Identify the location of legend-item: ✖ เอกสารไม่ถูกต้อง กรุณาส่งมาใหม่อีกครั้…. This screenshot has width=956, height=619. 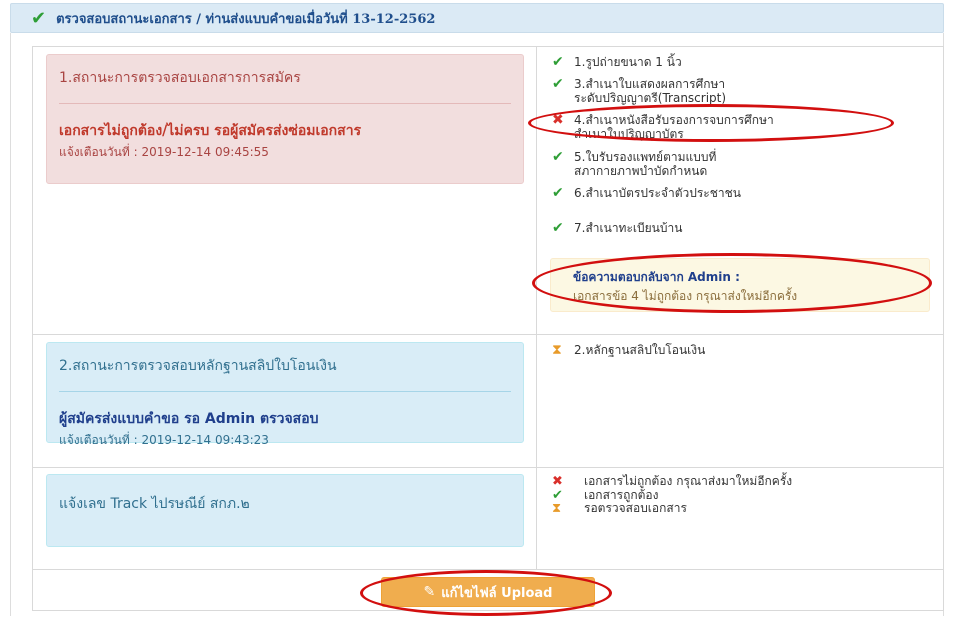
(672, 481).